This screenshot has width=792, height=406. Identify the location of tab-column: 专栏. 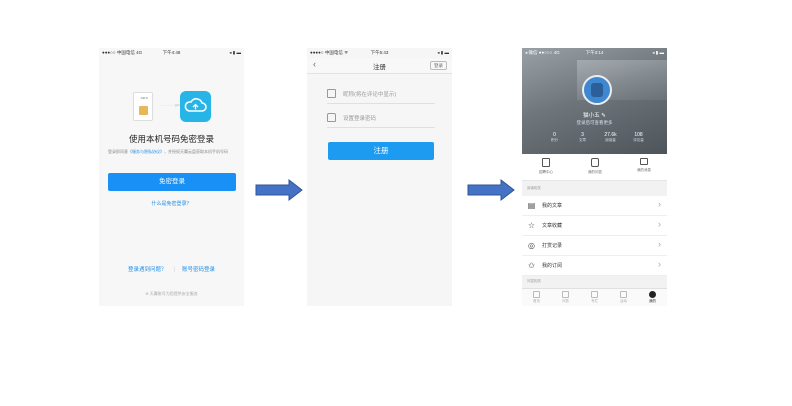
(594, 297).